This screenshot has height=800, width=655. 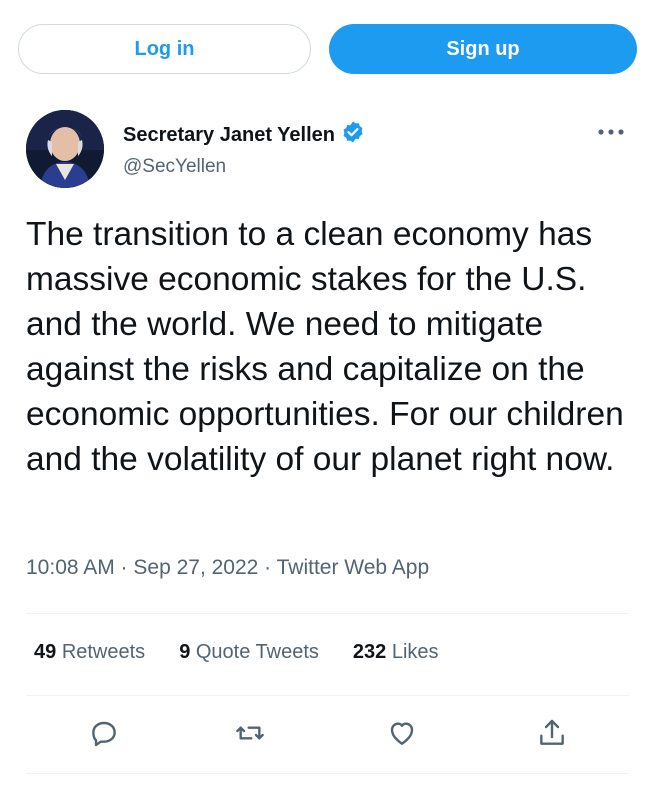 I want to click on signup-button: Sign up, so click(x=483, y=49).